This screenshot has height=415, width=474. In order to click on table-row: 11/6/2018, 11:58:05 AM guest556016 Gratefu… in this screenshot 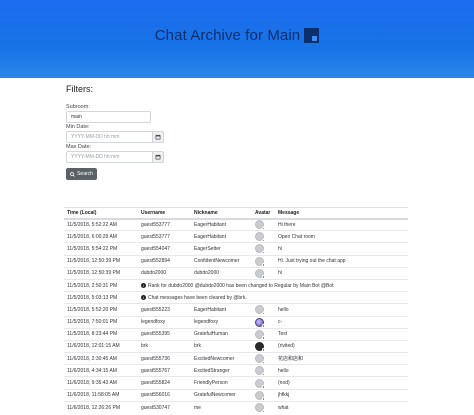, I will do `click(236, 395)`.